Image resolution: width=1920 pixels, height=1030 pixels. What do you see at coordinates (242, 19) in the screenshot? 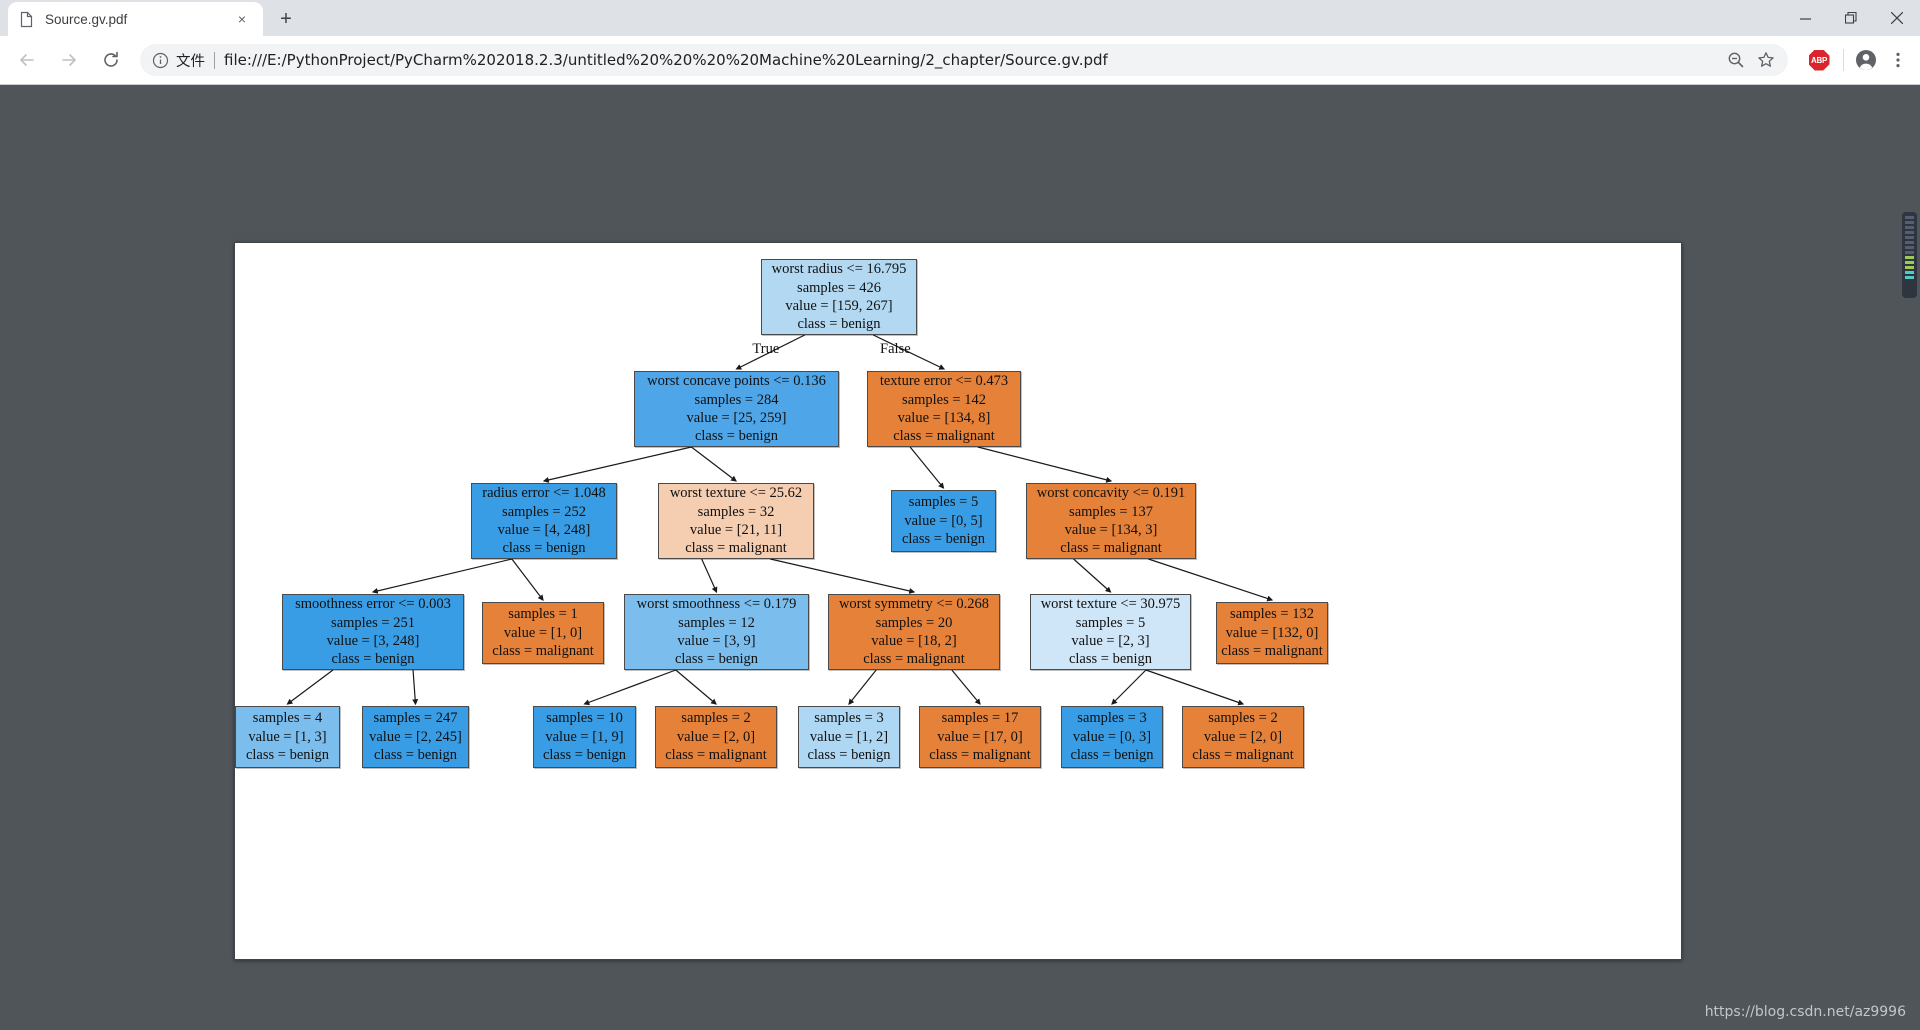
I see `close-tab-icon: ×` at bounding box center [242, 19].